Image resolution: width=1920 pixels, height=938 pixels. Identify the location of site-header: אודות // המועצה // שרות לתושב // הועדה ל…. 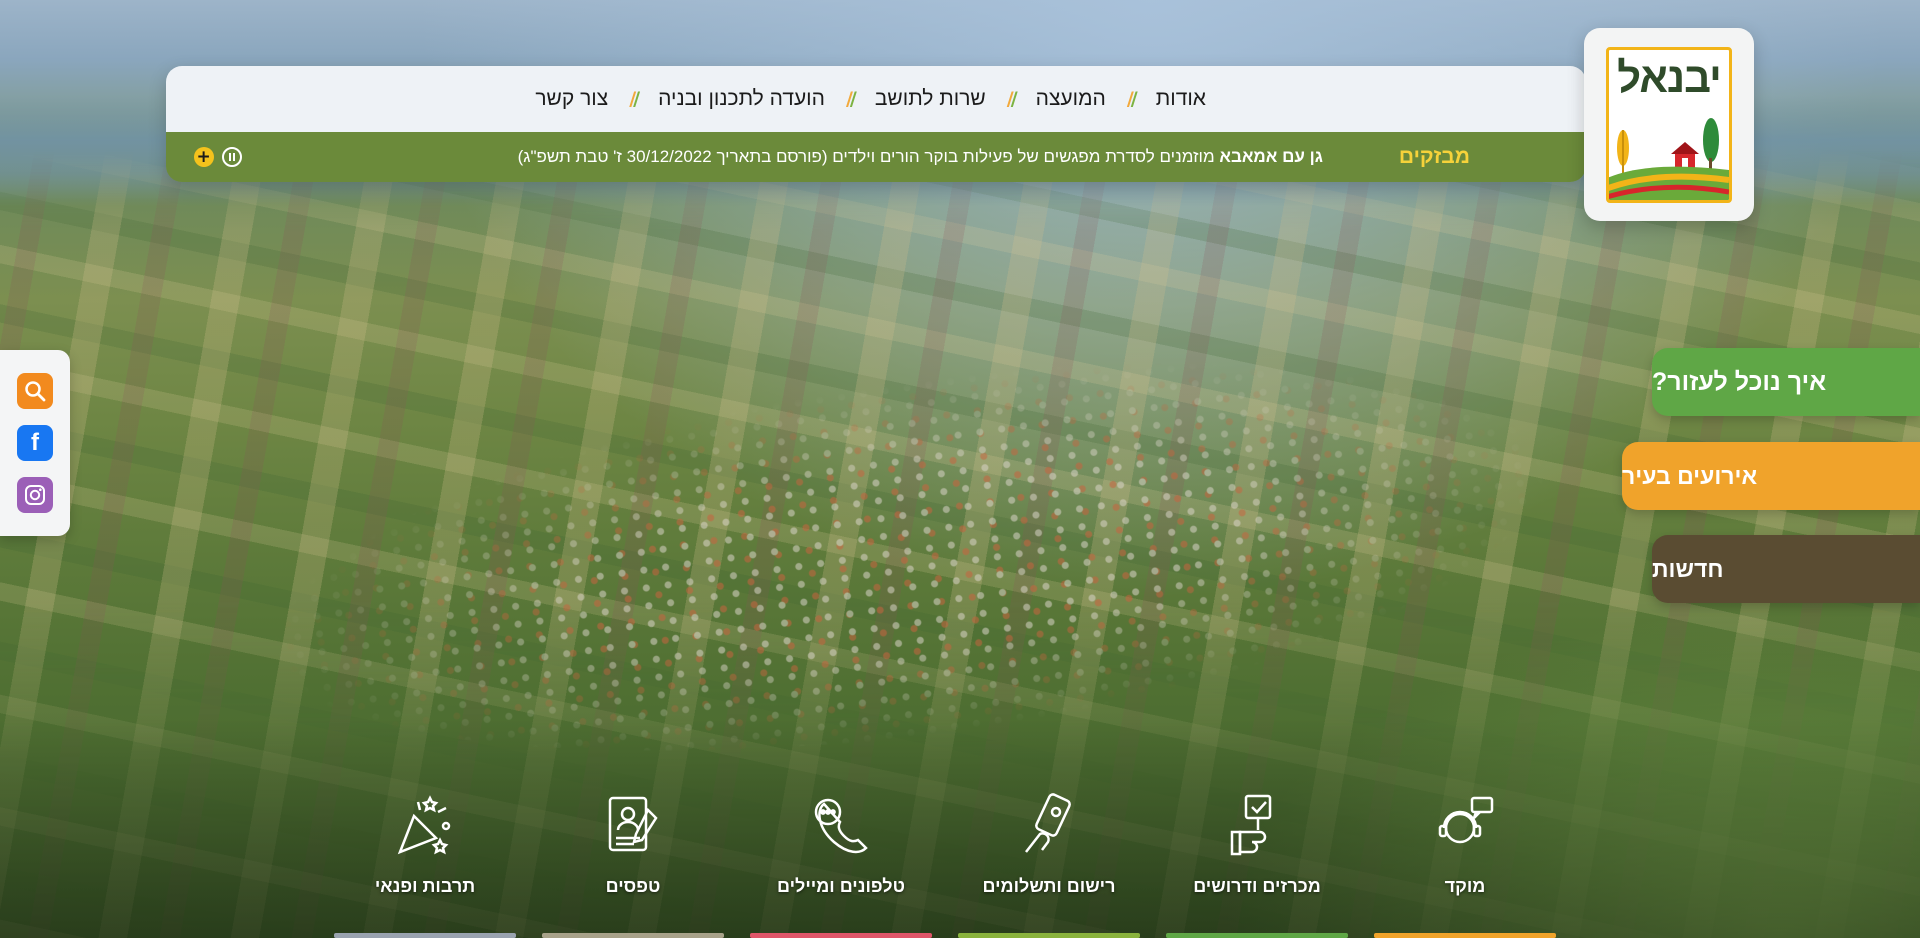
(876, 124).